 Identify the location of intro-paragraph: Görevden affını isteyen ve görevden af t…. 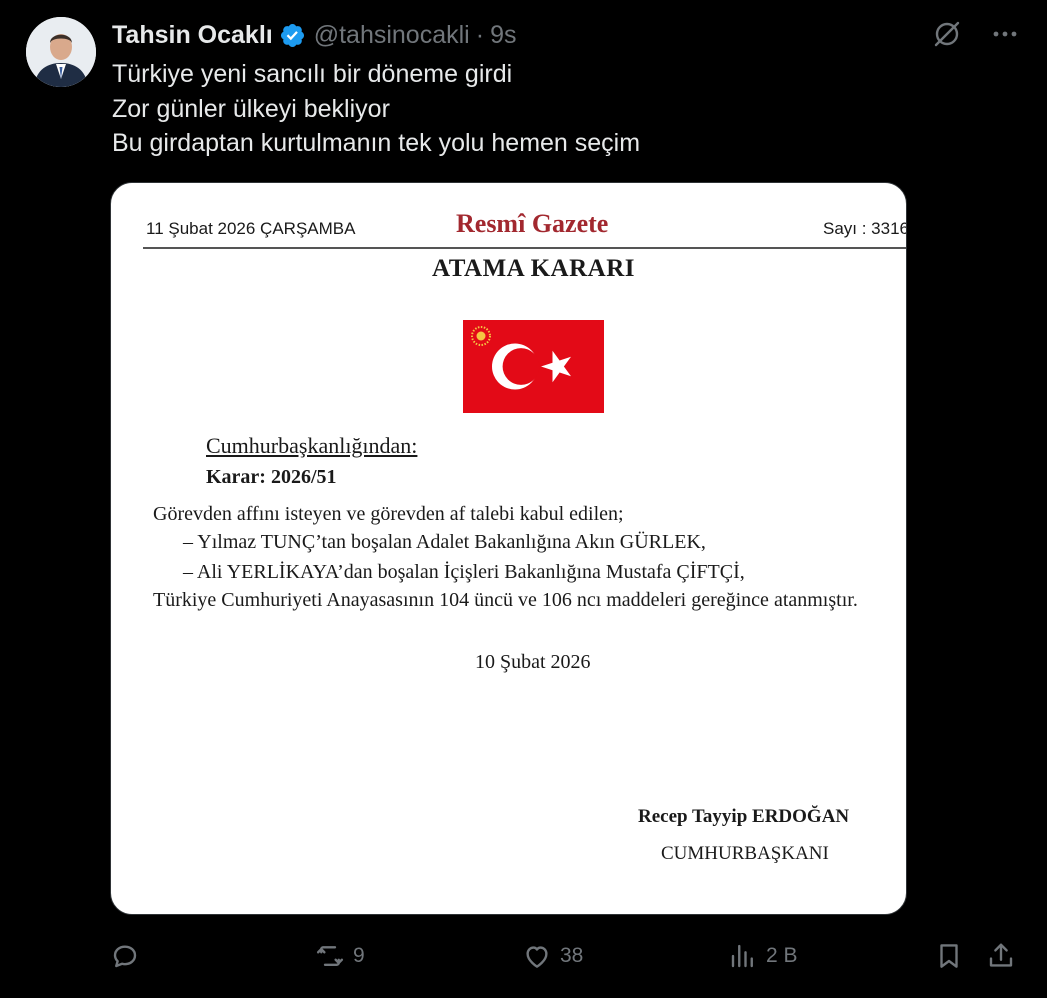
(388, 514).